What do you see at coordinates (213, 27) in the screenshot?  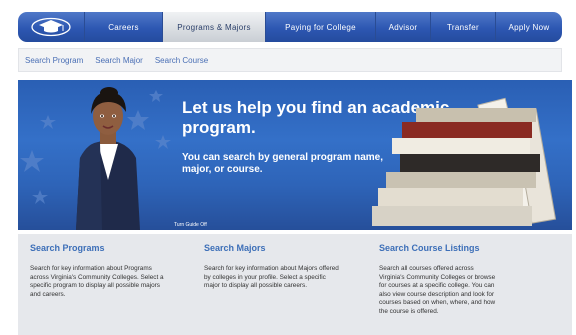 I see `nav-programs-majors: Programs & Majors` at bounding box center [213, 27].